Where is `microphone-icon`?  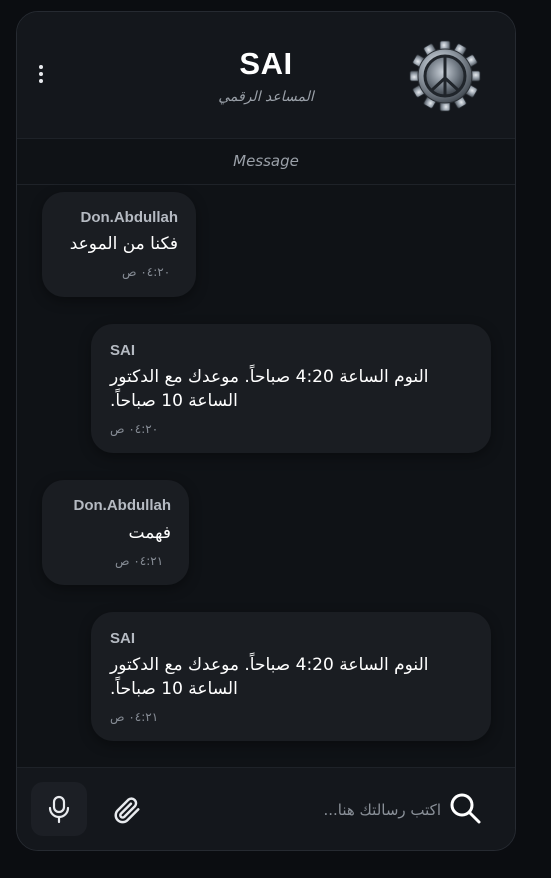
microphone-icon is located at coordinates (59, 809).